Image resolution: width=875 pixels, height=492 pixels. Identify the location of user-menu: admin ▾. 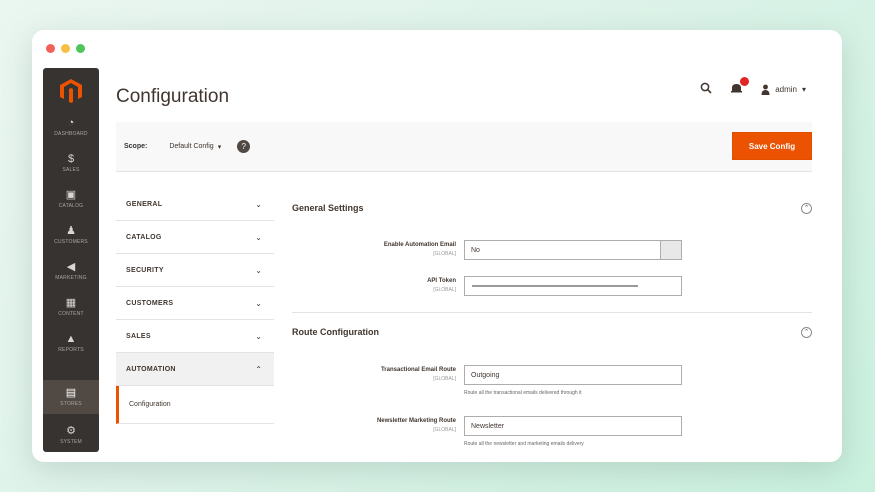
(783, 89).